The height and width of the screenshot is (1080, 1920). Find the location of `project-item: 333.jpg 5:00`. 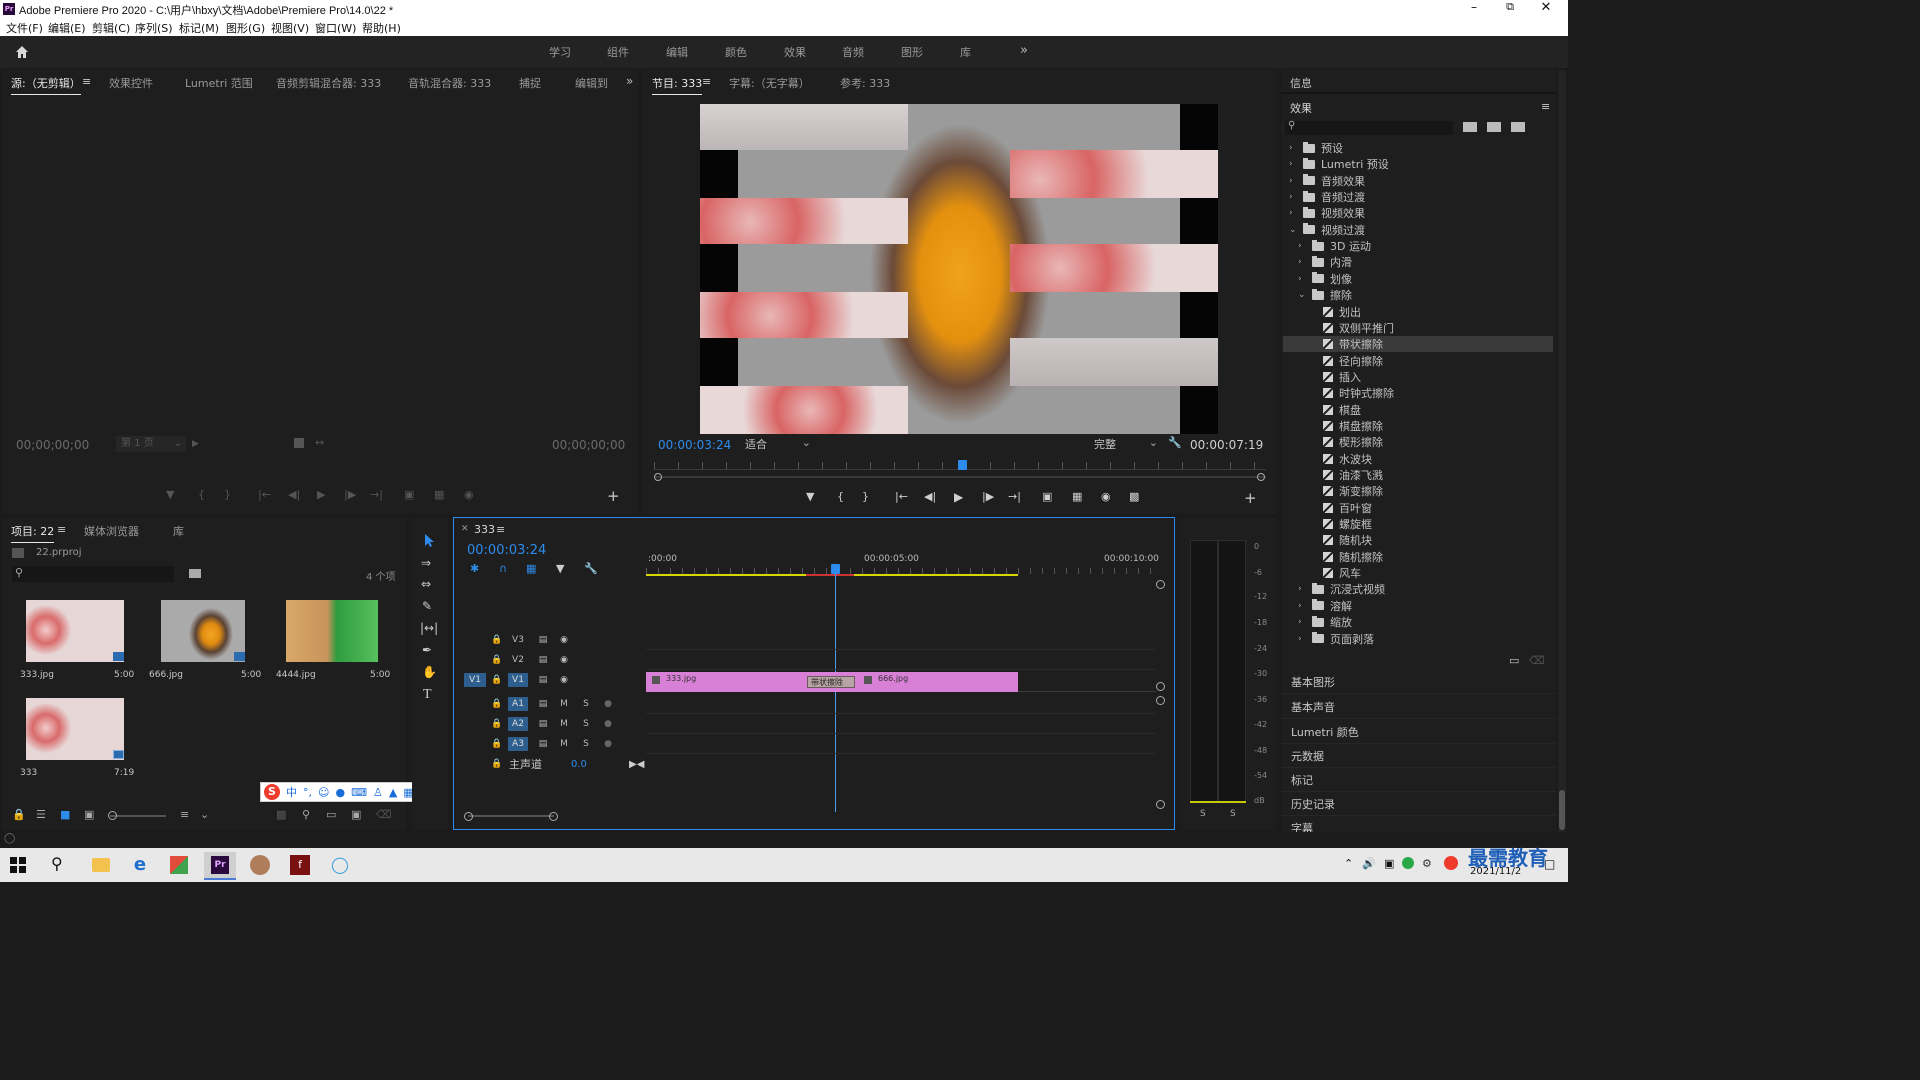

project-item: 333.jpg 5:00 is located at coordinates (74, 641).